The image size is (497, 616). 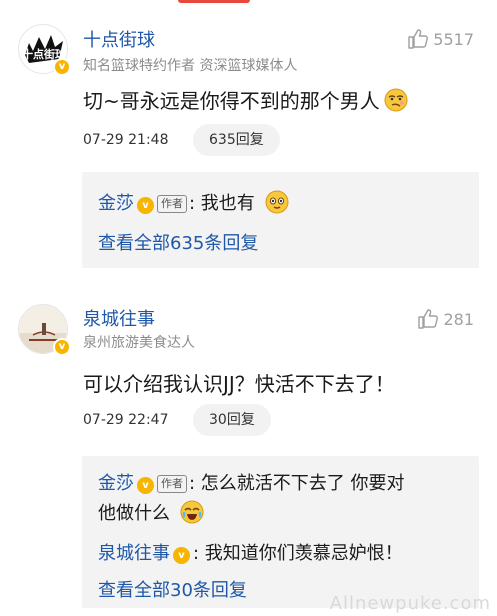 What do you see at coordinates (453, 39) in the screenshot?
I see `like-count: 5517` at bounding box center [453, 39].